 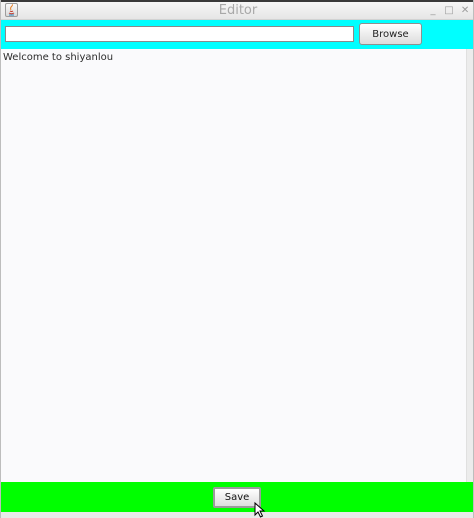 I want to click on window-controls: _ □ ✕, so click(x=449, y=10).